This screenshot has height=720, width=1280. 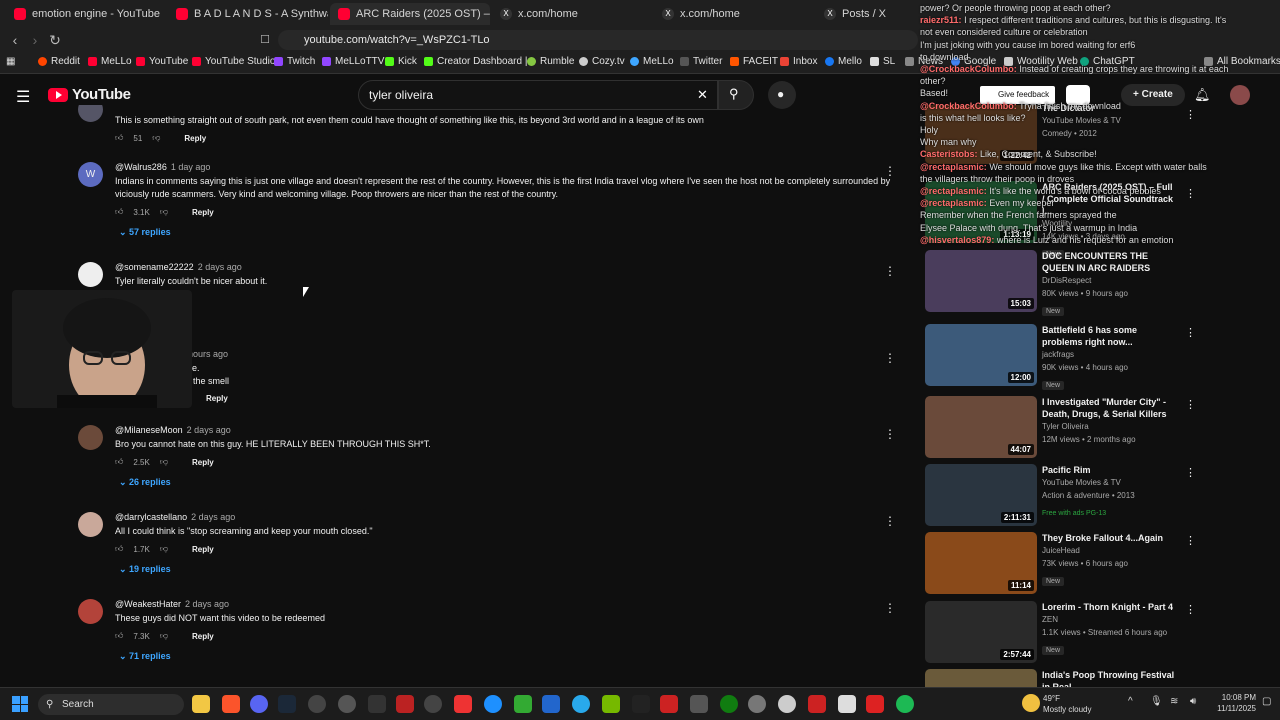 I want to click on bookmark-facebook: Mello, so click(x=843, y=61).